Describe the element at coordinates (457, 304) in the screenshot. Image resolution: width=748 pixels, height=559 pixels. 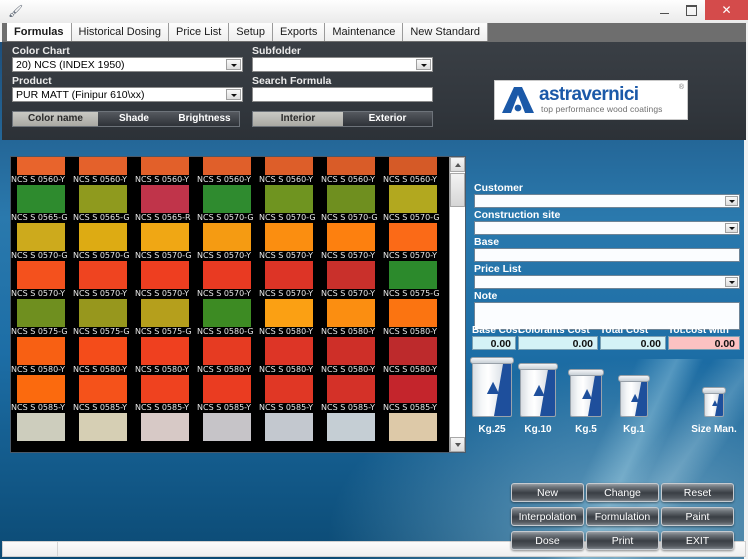
I see `grid-scrollbar` at that location.